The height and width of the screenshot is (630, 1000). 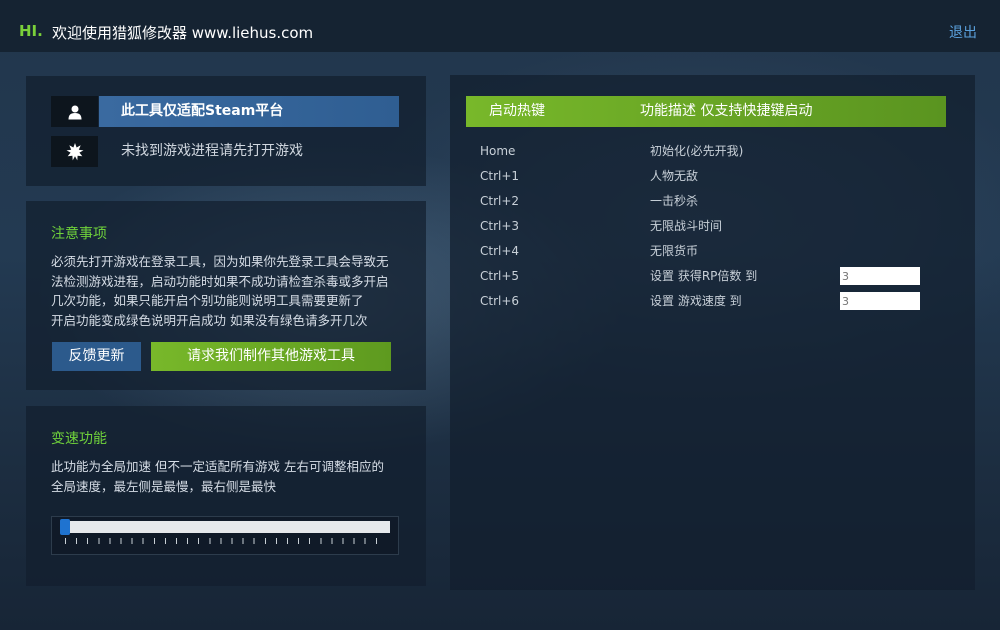 I want to click on title-bar: HI. 欢迎使用猎狐修改器 www.liehus.com 退出, so click(x=500, y=26).